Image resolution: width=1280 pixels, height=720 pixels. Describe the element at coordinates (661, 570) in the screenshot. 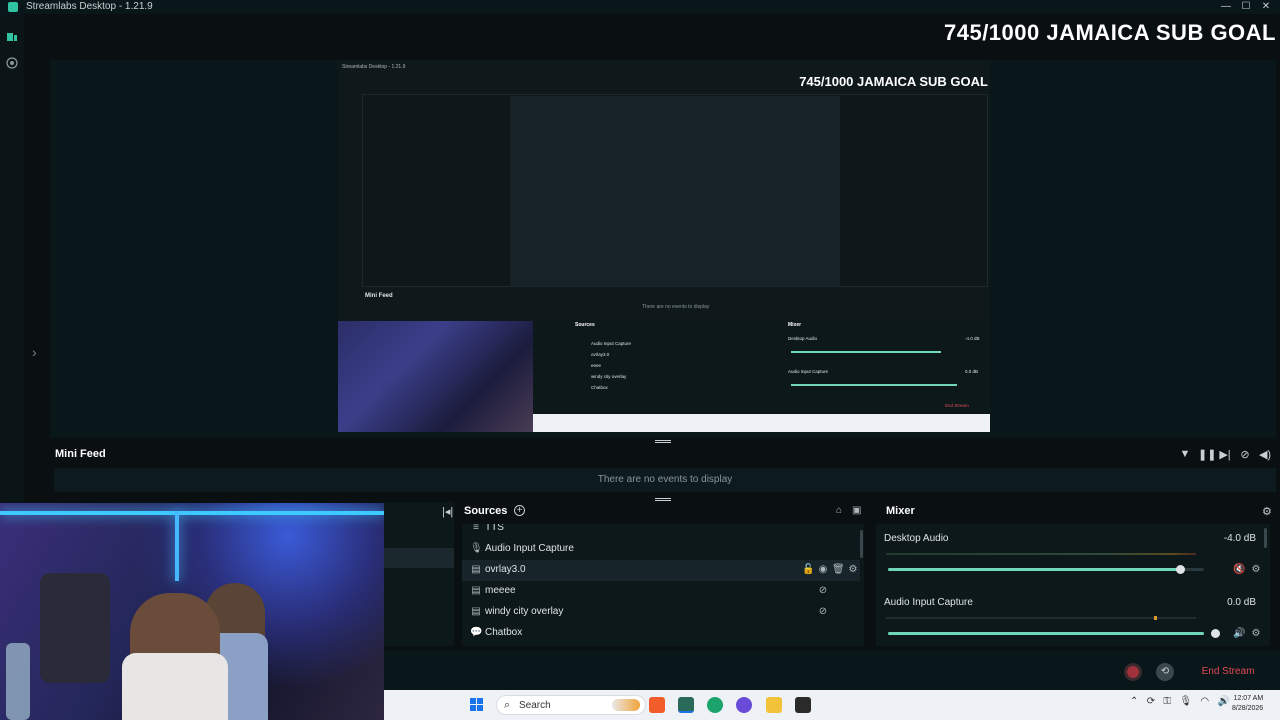

I see `source-row-selected: ▤ ovrlay3.0 🔓 ◉ 🗑 ⚙` at that location.